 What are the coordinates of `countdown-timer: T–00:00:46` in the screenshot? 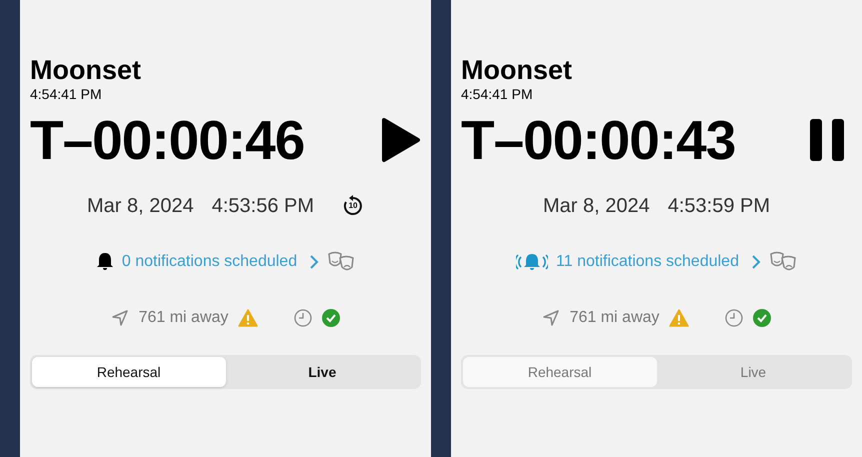 It's located at (167, 140).